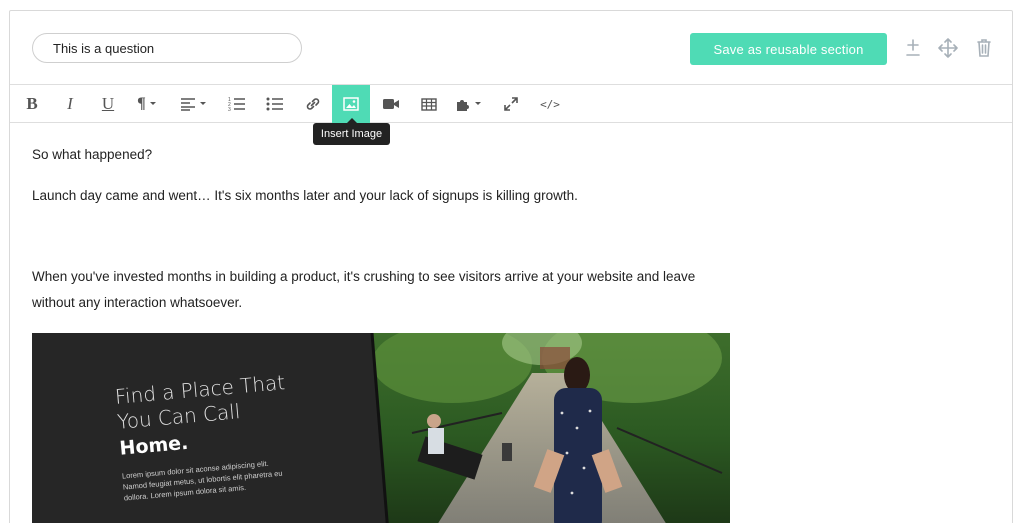  What do you see at coordinates (984, 48) in the screenshot?
I see `trash-icon` at bounding box center [984, 48].